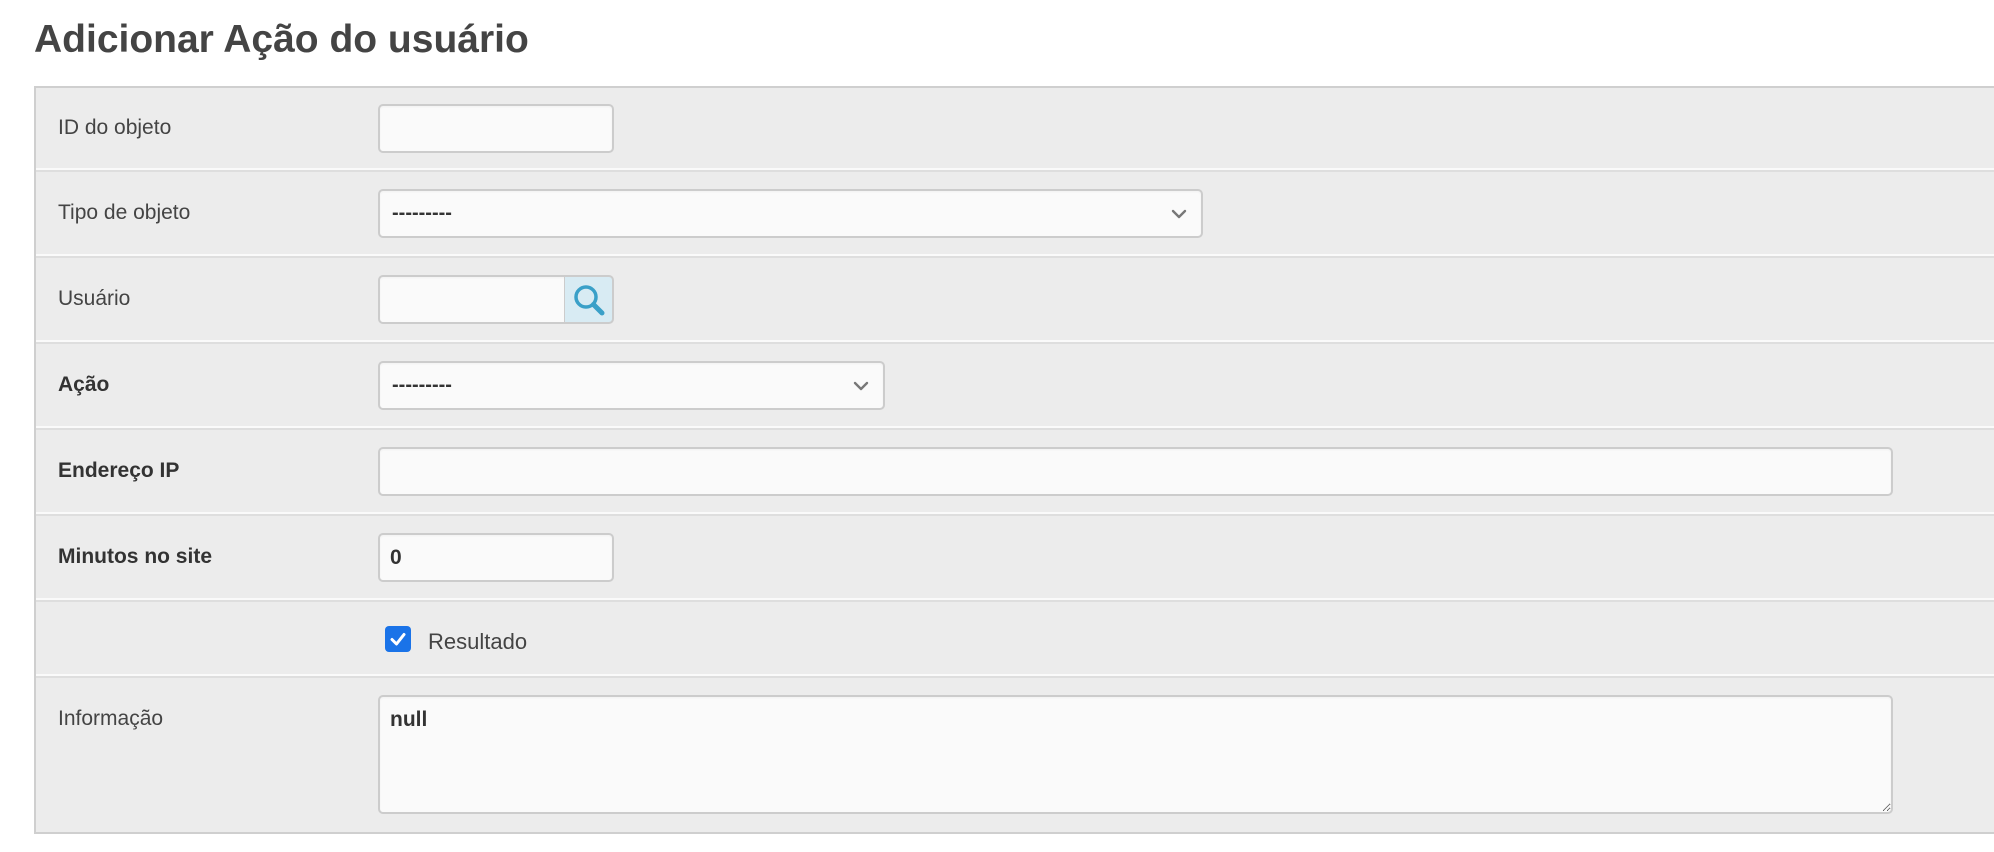 The width and height of the screenshot is (1994, 852). What do you see at coordinates (135, 556) in the screenshot?
I see `minutes-on-site-label: Minutos no site` at bounding box center [135, 556].